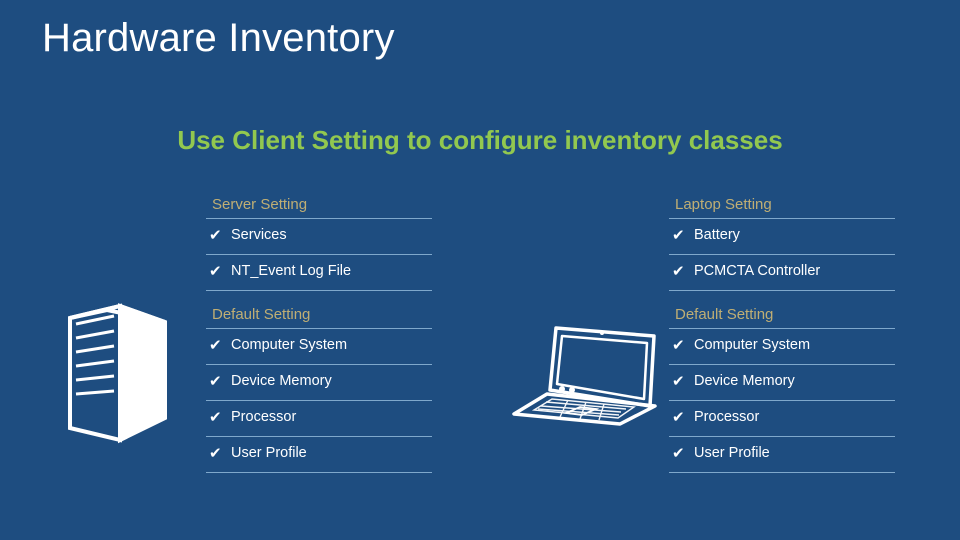  What do you see at coordinates (130, 382) in the screenshot?
I see `server-tower-icon` at bounding box center [130, 382].